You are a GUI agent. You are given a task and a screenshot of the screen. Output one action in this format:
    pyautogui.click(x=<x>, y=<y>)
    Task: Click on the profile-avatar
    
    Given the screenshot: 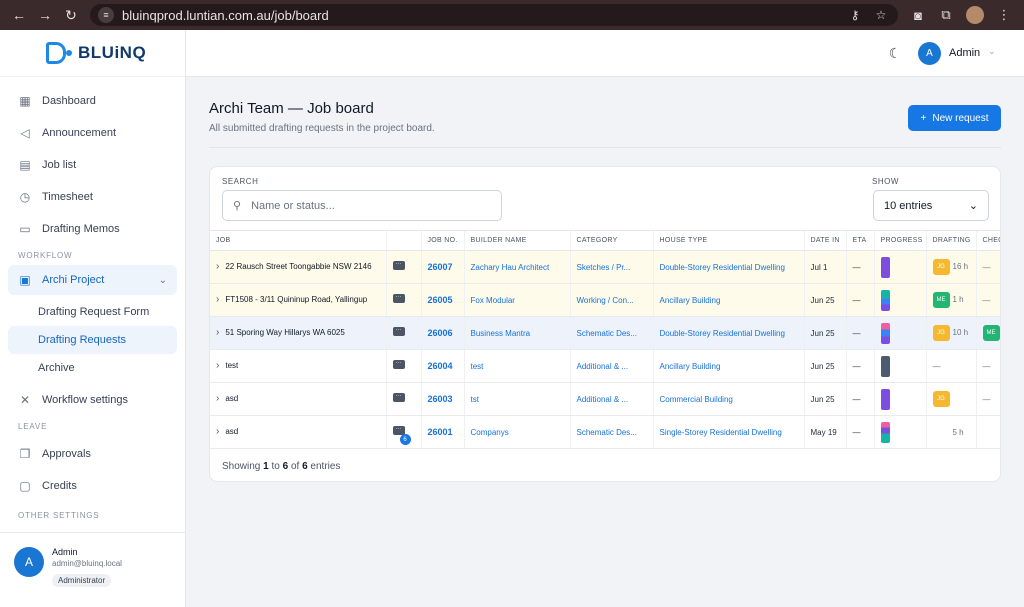 What is the action you would take?
    pyautogui.click(x=975, y=15)
    